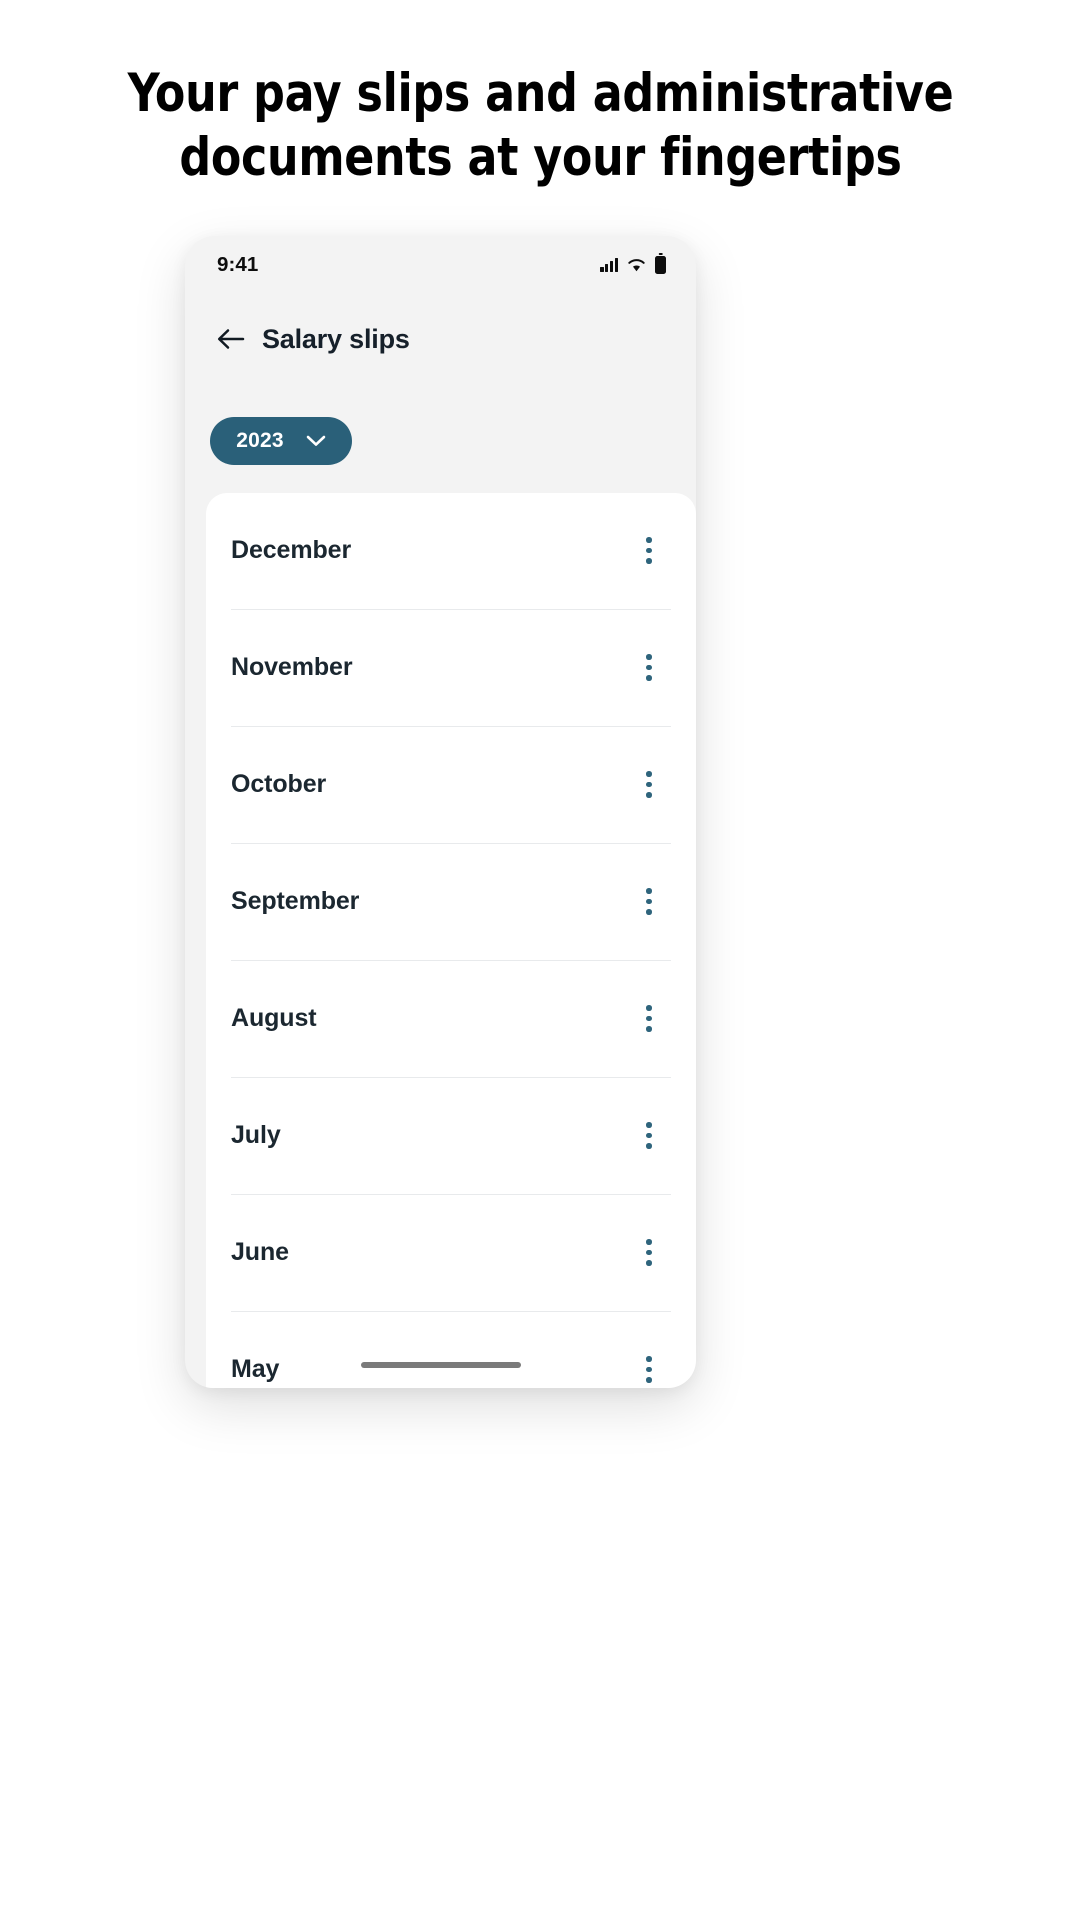 The height and width of the screenshot is (1920, 1081). Describe the element at coordinates (660, 265) in the screenshot. I see `battery-icon` at that location.